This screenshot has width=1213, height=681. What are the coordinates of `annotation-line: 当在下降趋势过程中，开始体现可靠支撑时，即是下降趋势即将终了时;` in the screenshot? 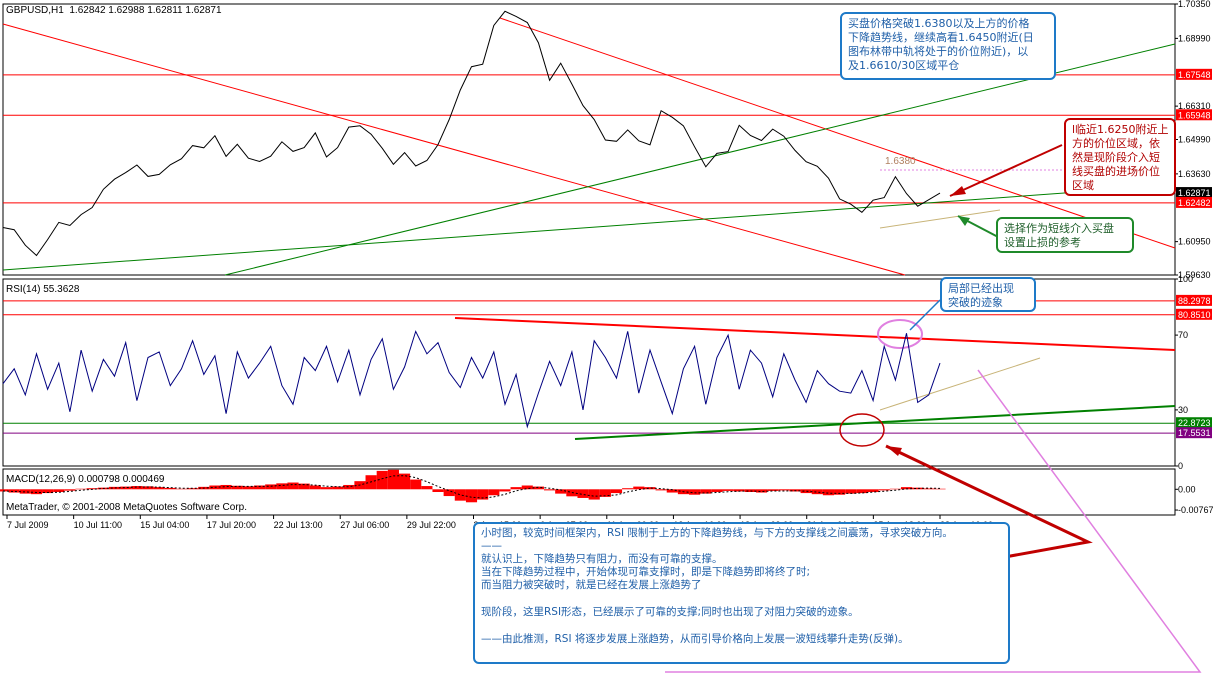 It's located at (646, 572).